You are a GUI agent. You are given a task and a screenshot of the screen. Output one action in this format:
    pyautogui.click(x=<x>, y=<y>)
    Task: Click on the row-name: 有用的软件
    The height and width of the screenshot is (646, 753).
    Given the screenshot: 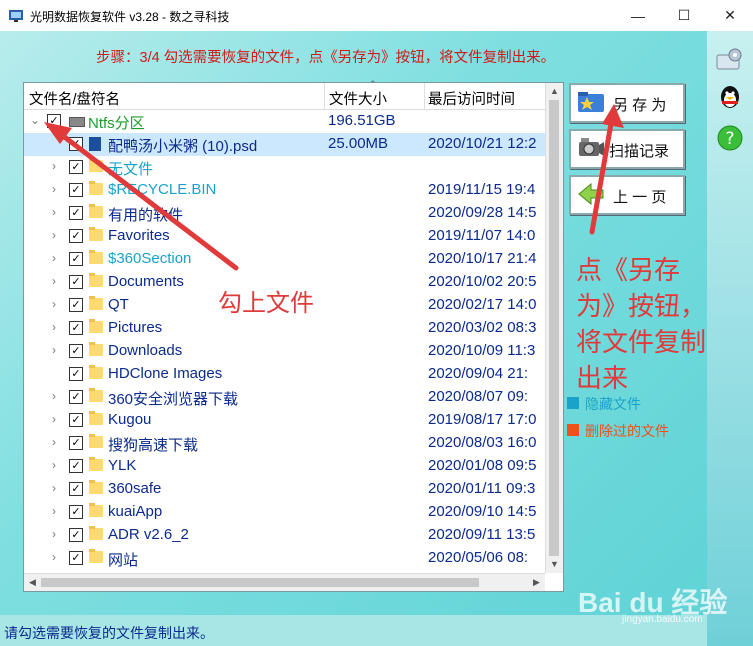 What is the action you would take?
    pyautogui.click(x=146, y=215)
    